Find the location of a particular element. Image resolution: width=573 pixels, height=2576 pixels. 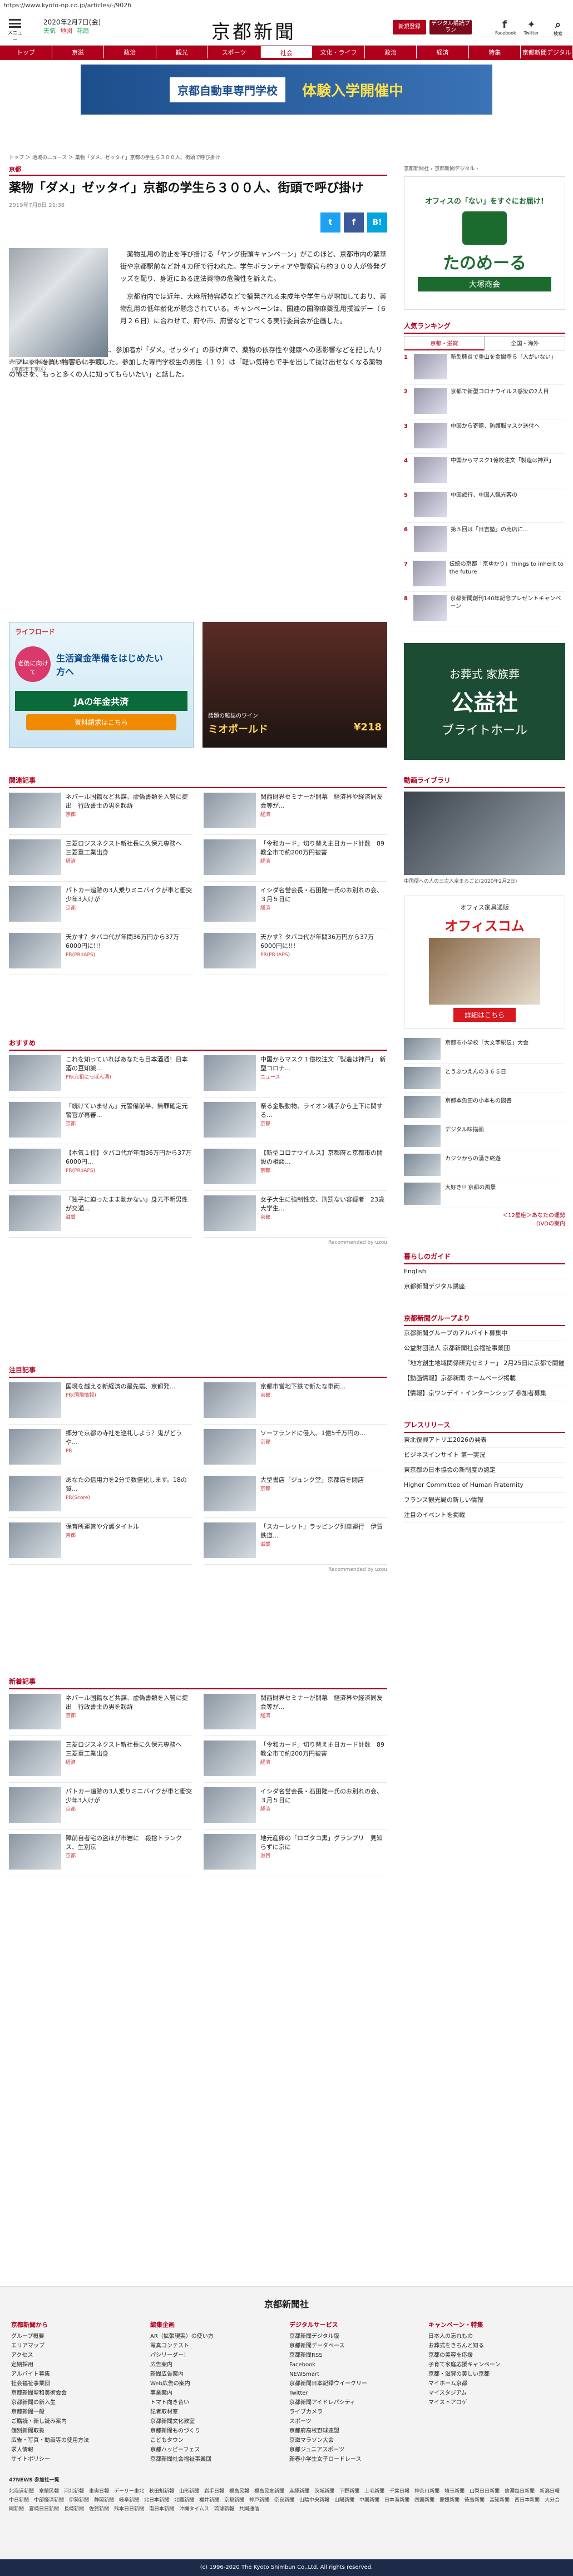

footer-link: スポーツ is located at coordinates (350, 2421).